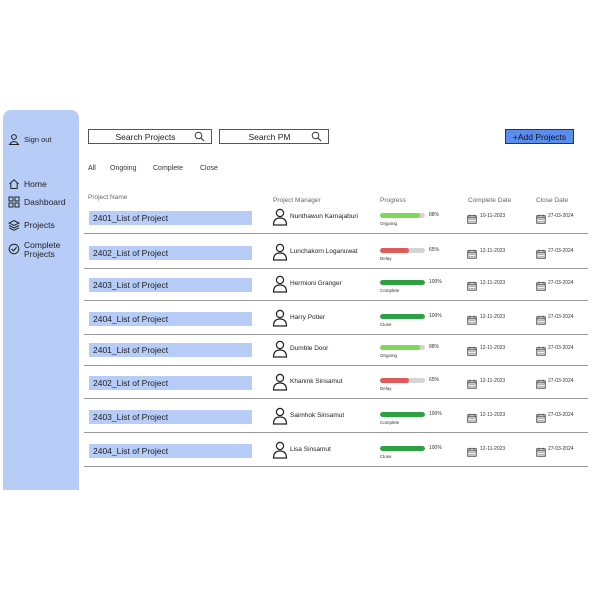 The image size is (600, 600). Describe the element at coordinates (14, 225) in the screenshot. I see `layers-icon` at that location.